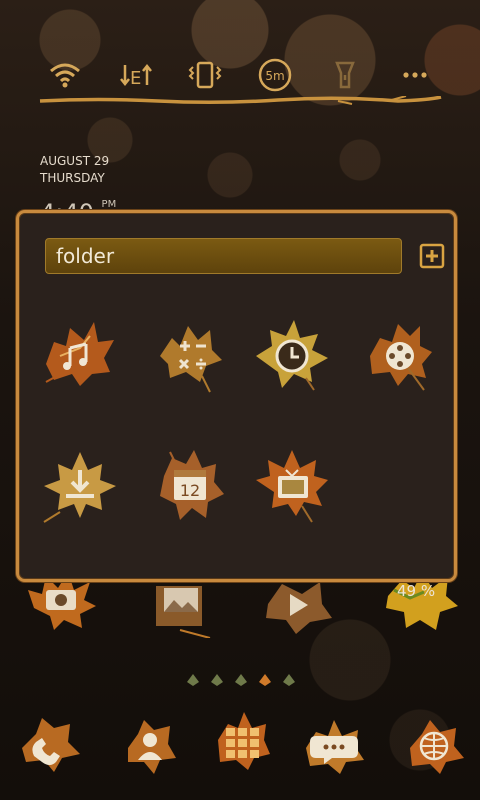 Image resolution: width=480 pixels, height=800 pixels. I want to click on tv-app, so click(292, 486).